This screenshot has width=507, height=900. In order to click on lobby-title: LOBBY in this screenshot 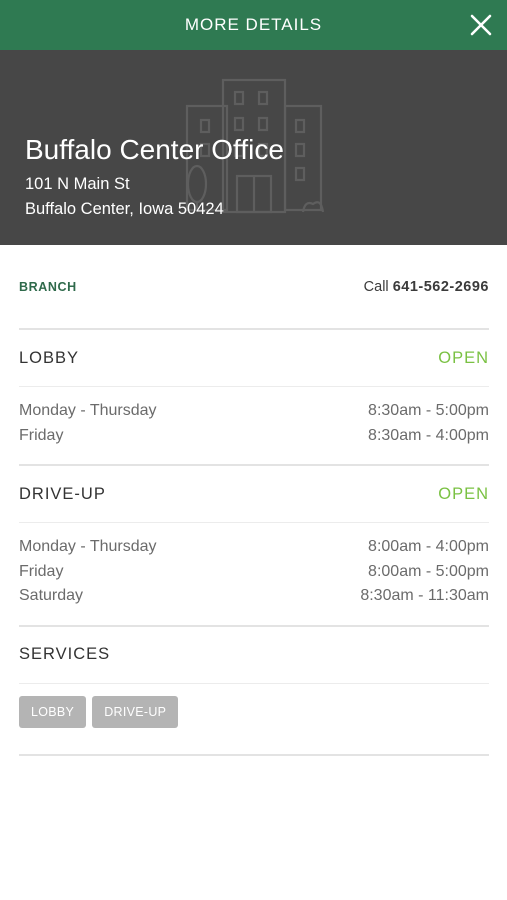, I will do `click(49, 357)`.